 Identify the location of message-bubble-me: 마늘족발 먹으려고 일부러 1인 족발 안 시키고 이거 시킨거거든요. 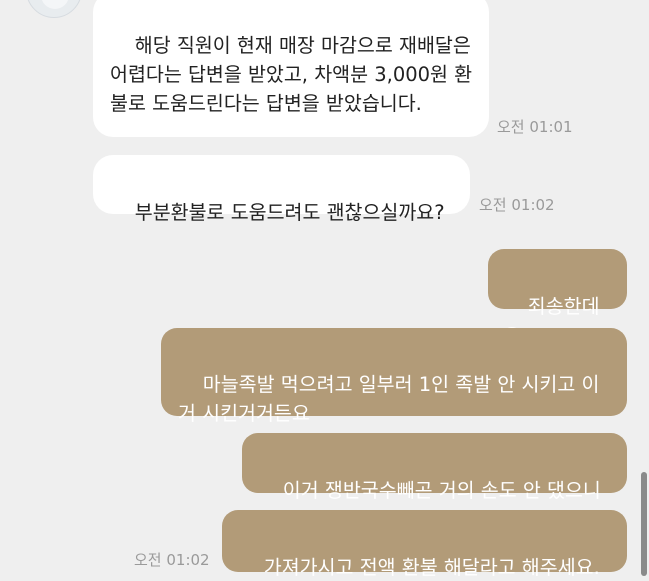
(394, 376).